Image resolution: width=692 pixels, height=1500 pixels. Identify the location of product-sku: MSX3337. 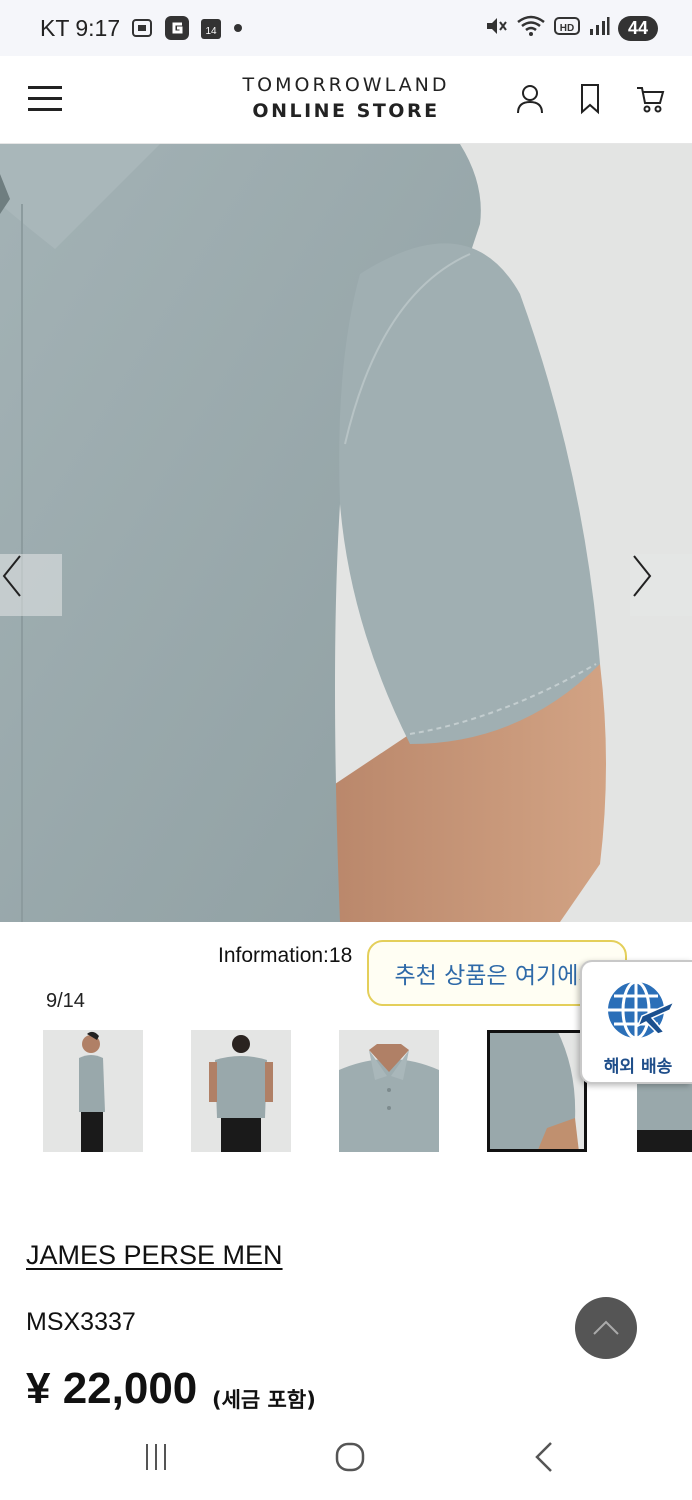
(81, 1322).